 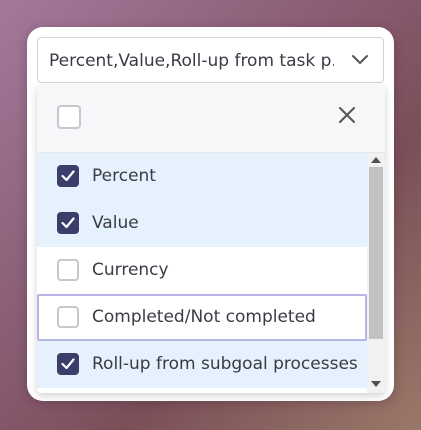 What do you see at coordinates (202, 223) in the screenshot?
I see `option-value: Value` at bounding box center [202, 223].